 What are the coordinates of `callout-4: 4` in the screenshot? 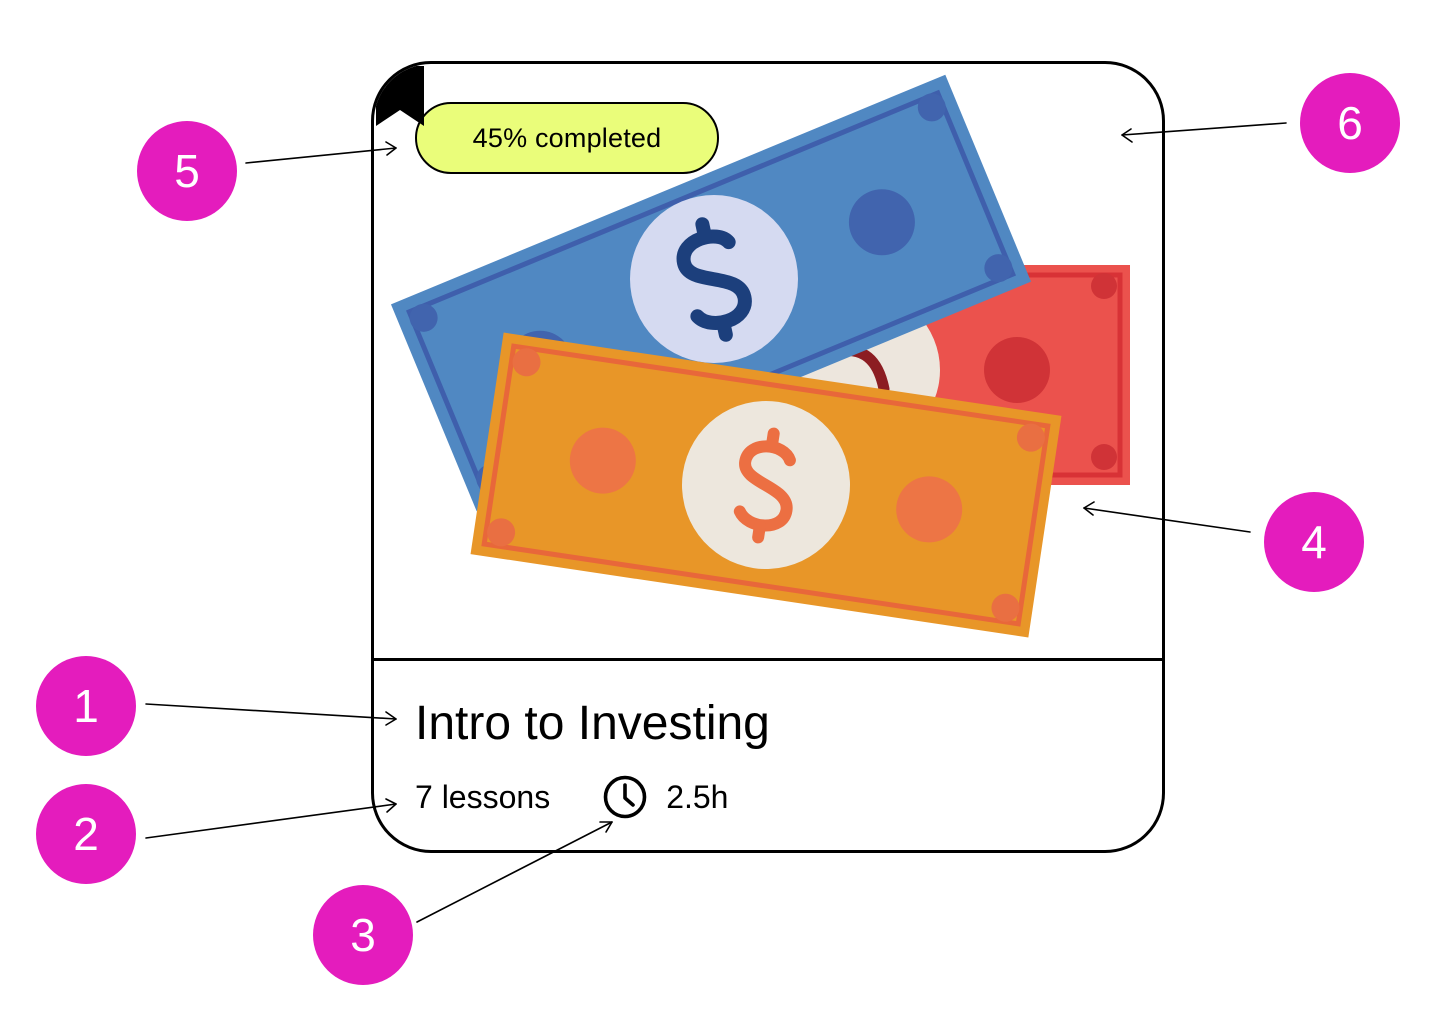 It's located at (1314, 542).